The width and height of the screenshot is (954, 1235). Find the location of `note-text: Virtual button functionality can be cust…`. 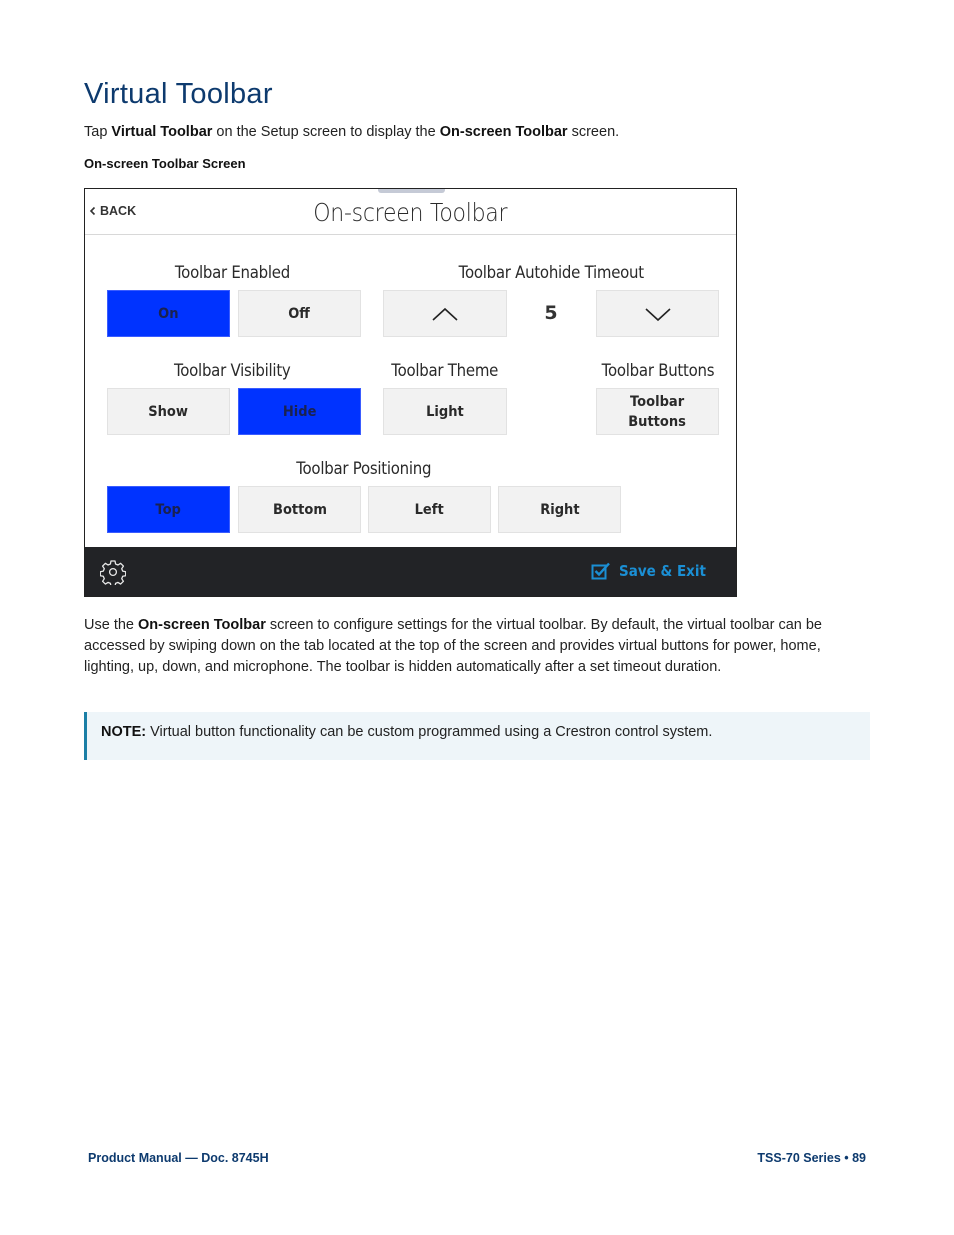

note-text: Virtual button functionality can be cust… is located at coordinates (429, 732).